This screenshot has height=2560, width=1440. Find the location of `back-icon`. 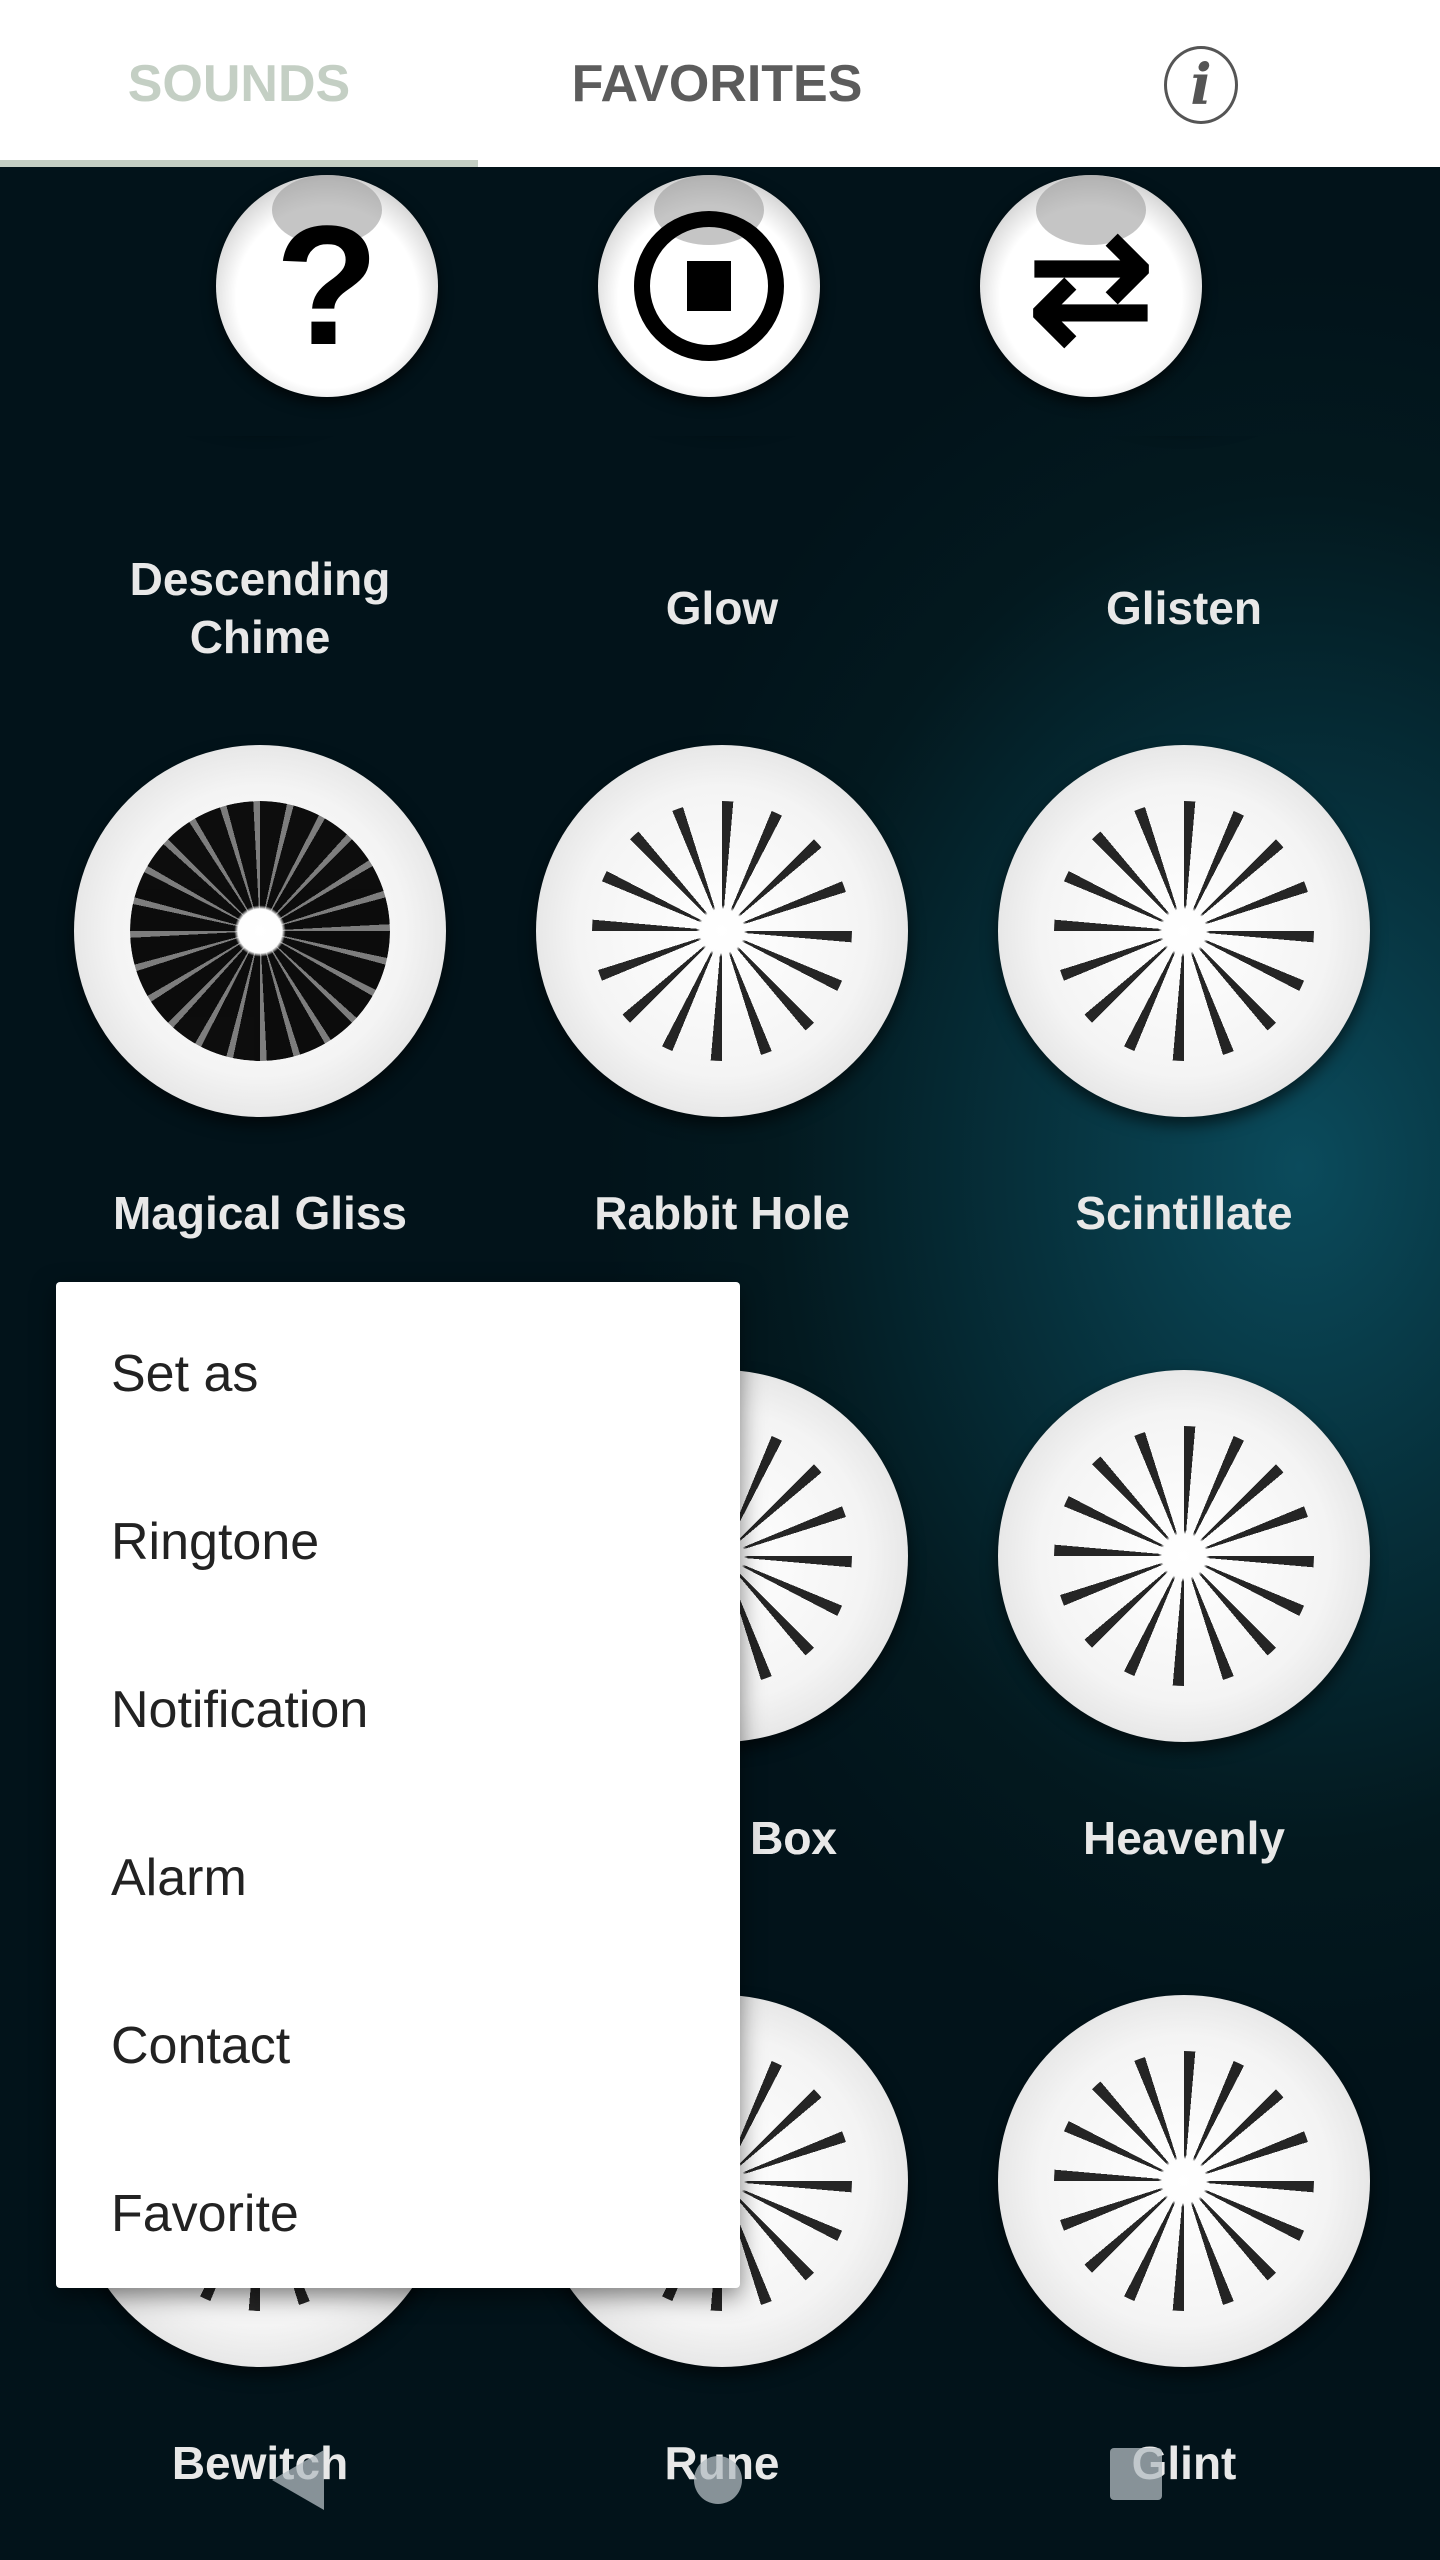

back-icon is located at coordinates (298, 2480).